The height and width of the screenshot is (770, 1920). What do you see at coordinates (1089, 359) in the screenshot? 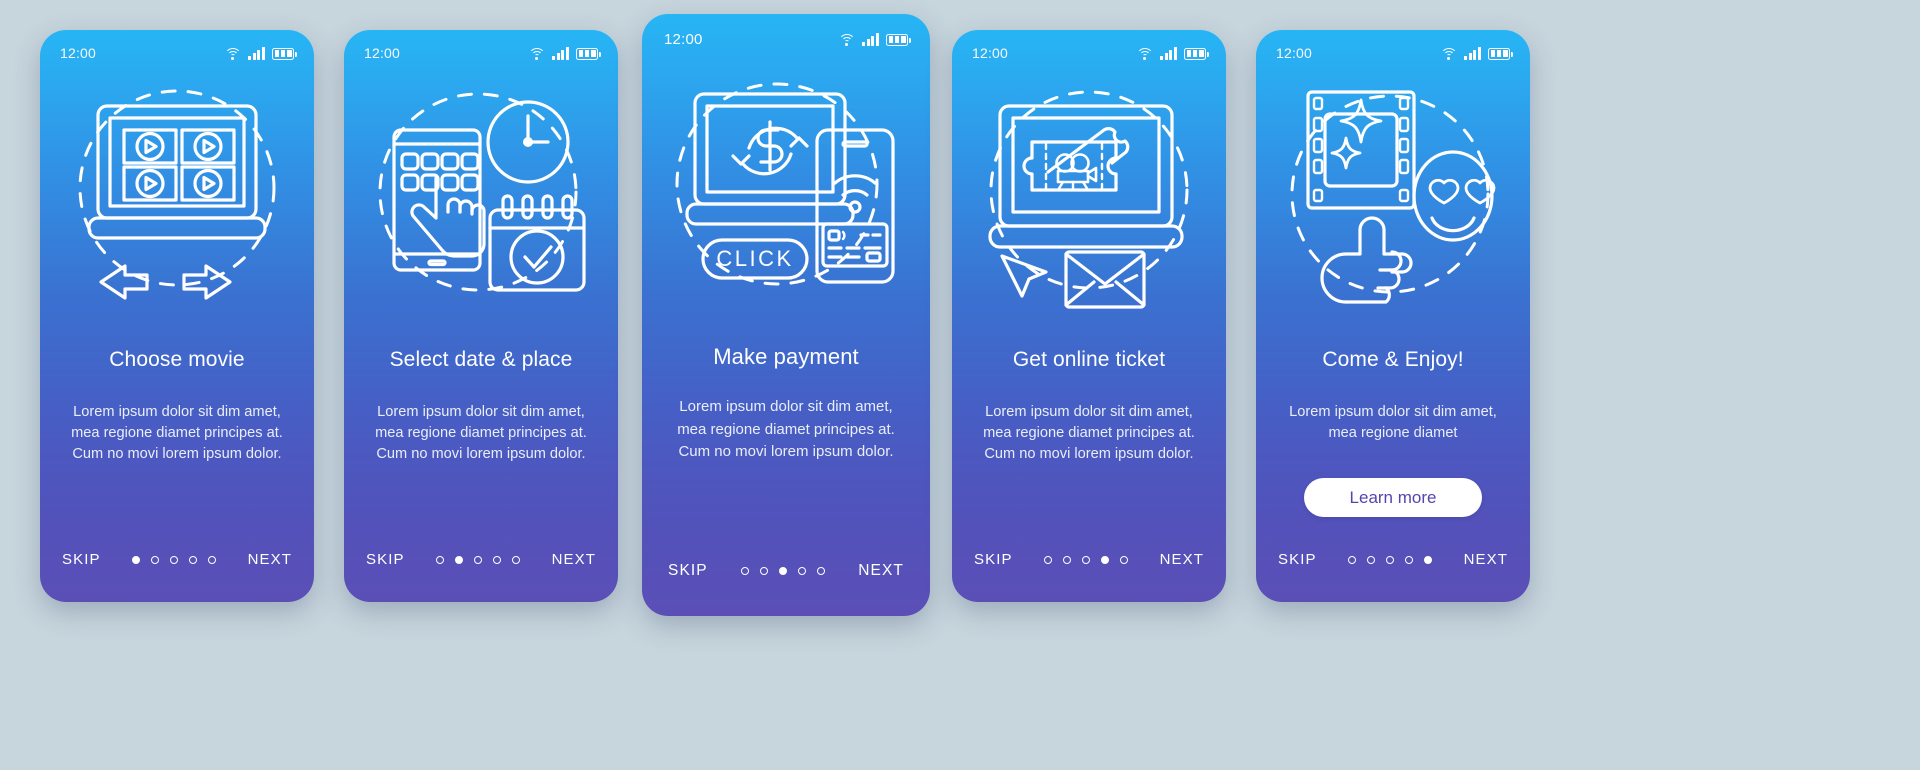
I see `screen-title: Get online ticket` at bounding box center [1089, 359].